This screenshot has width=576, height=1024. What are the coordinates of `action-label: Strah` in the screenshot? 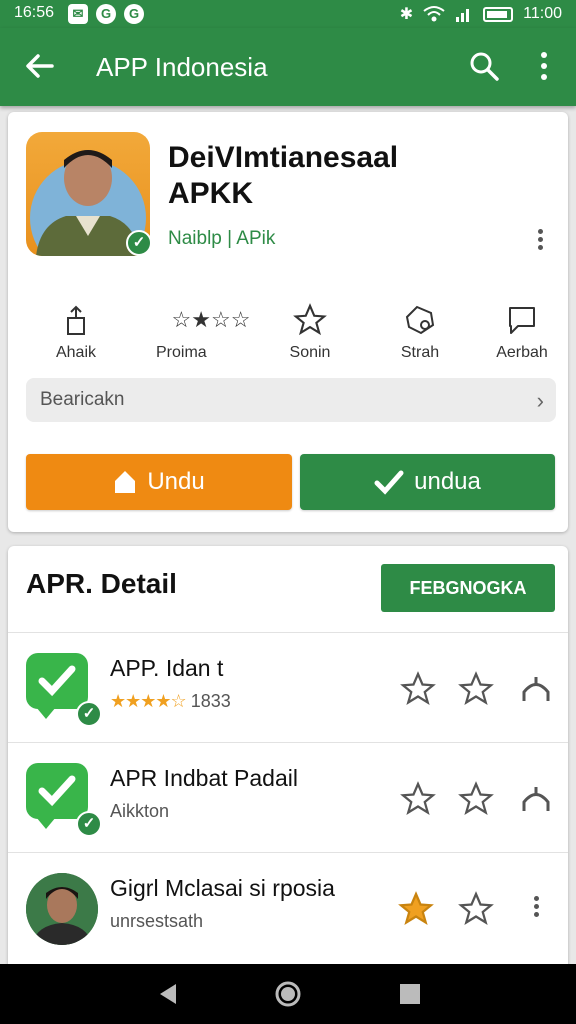 It's located at (420, 352).